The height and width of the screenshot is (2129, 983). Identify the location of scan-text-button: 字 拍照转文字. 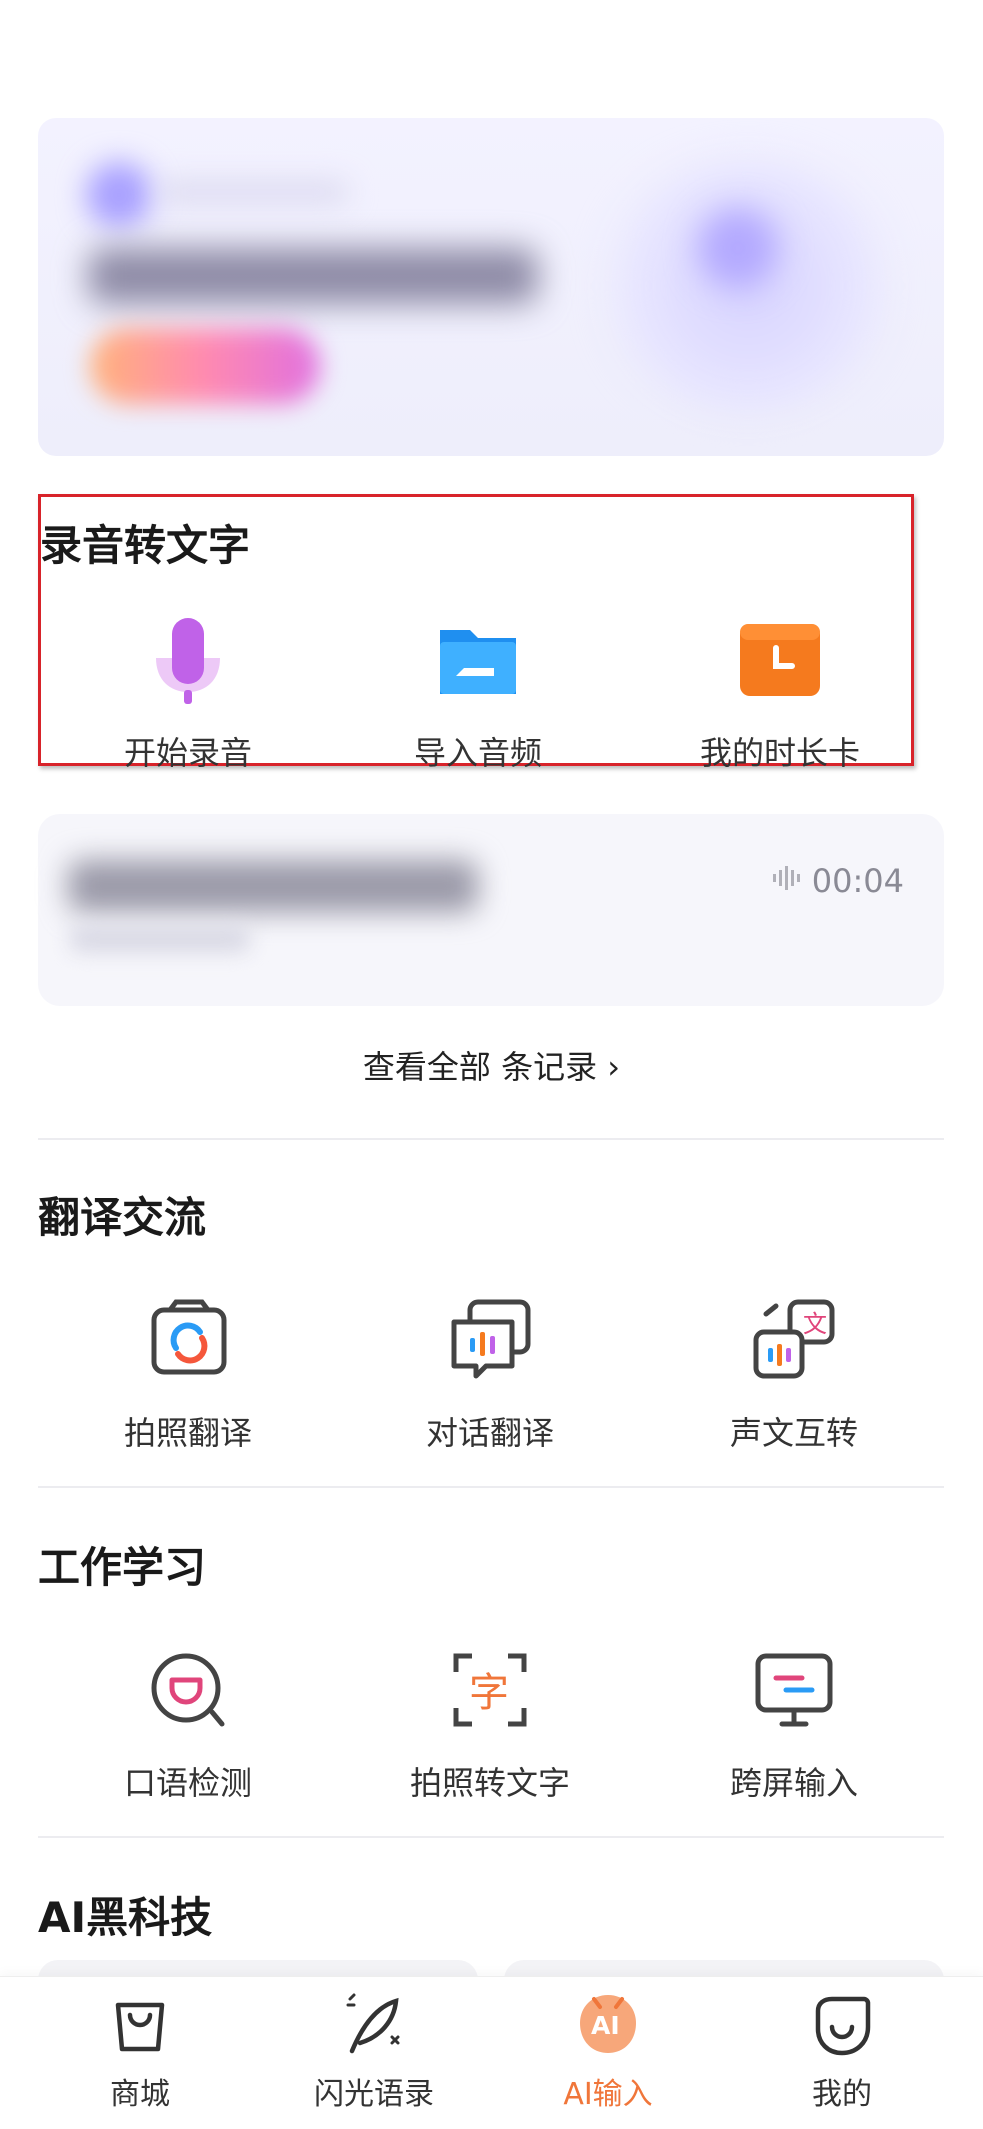
(490, 1723).